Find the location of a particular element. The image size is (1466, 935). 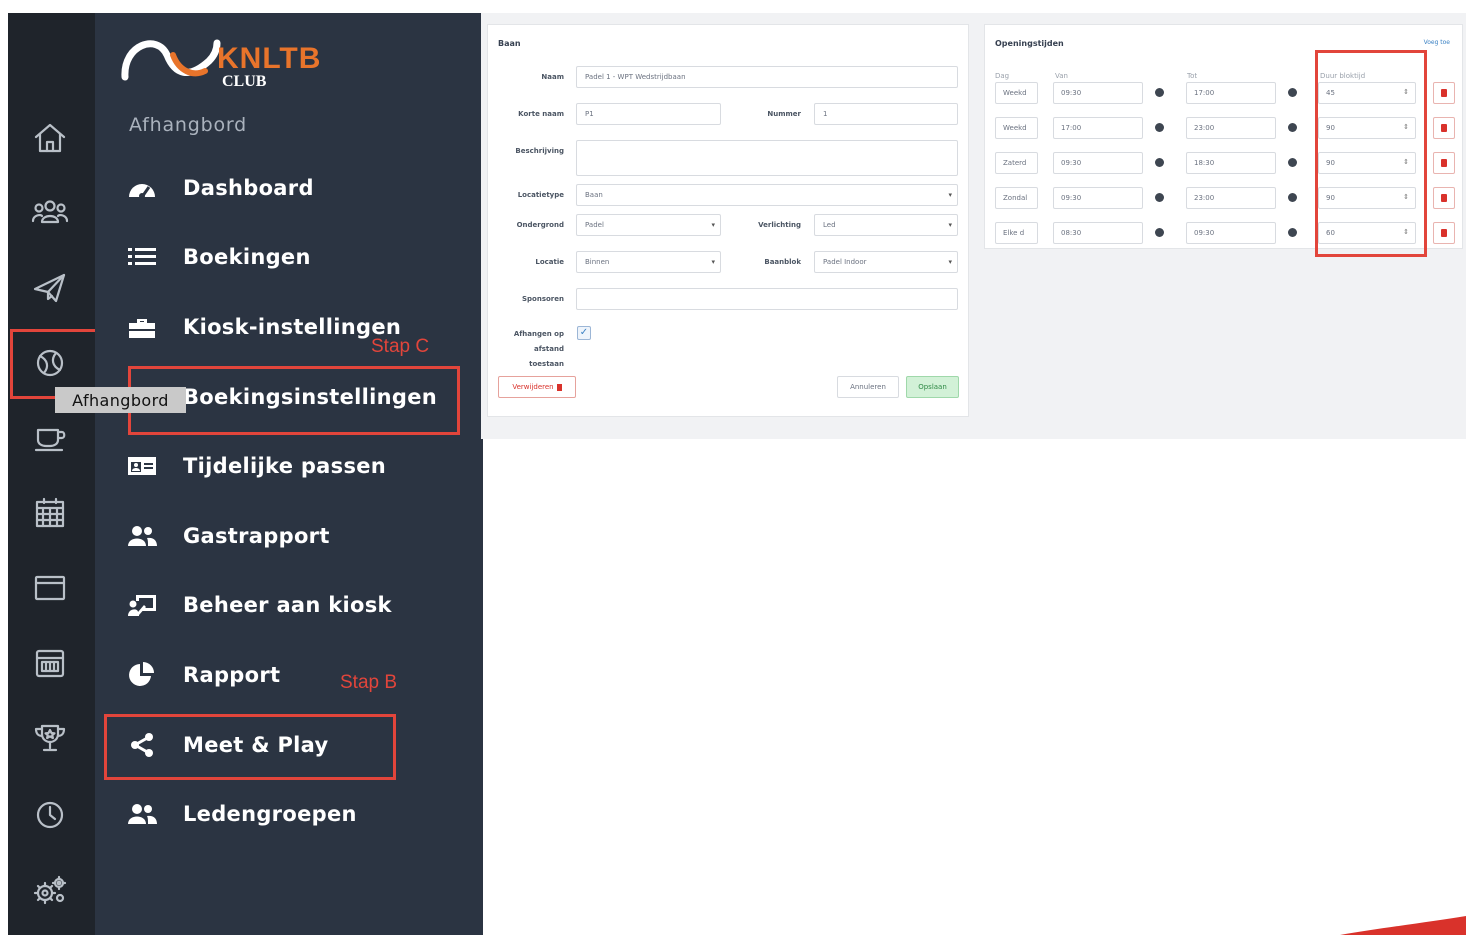

naam-input: Padel 1 - WPT Wedstrijdbaan is located at coordinates (767, 77).